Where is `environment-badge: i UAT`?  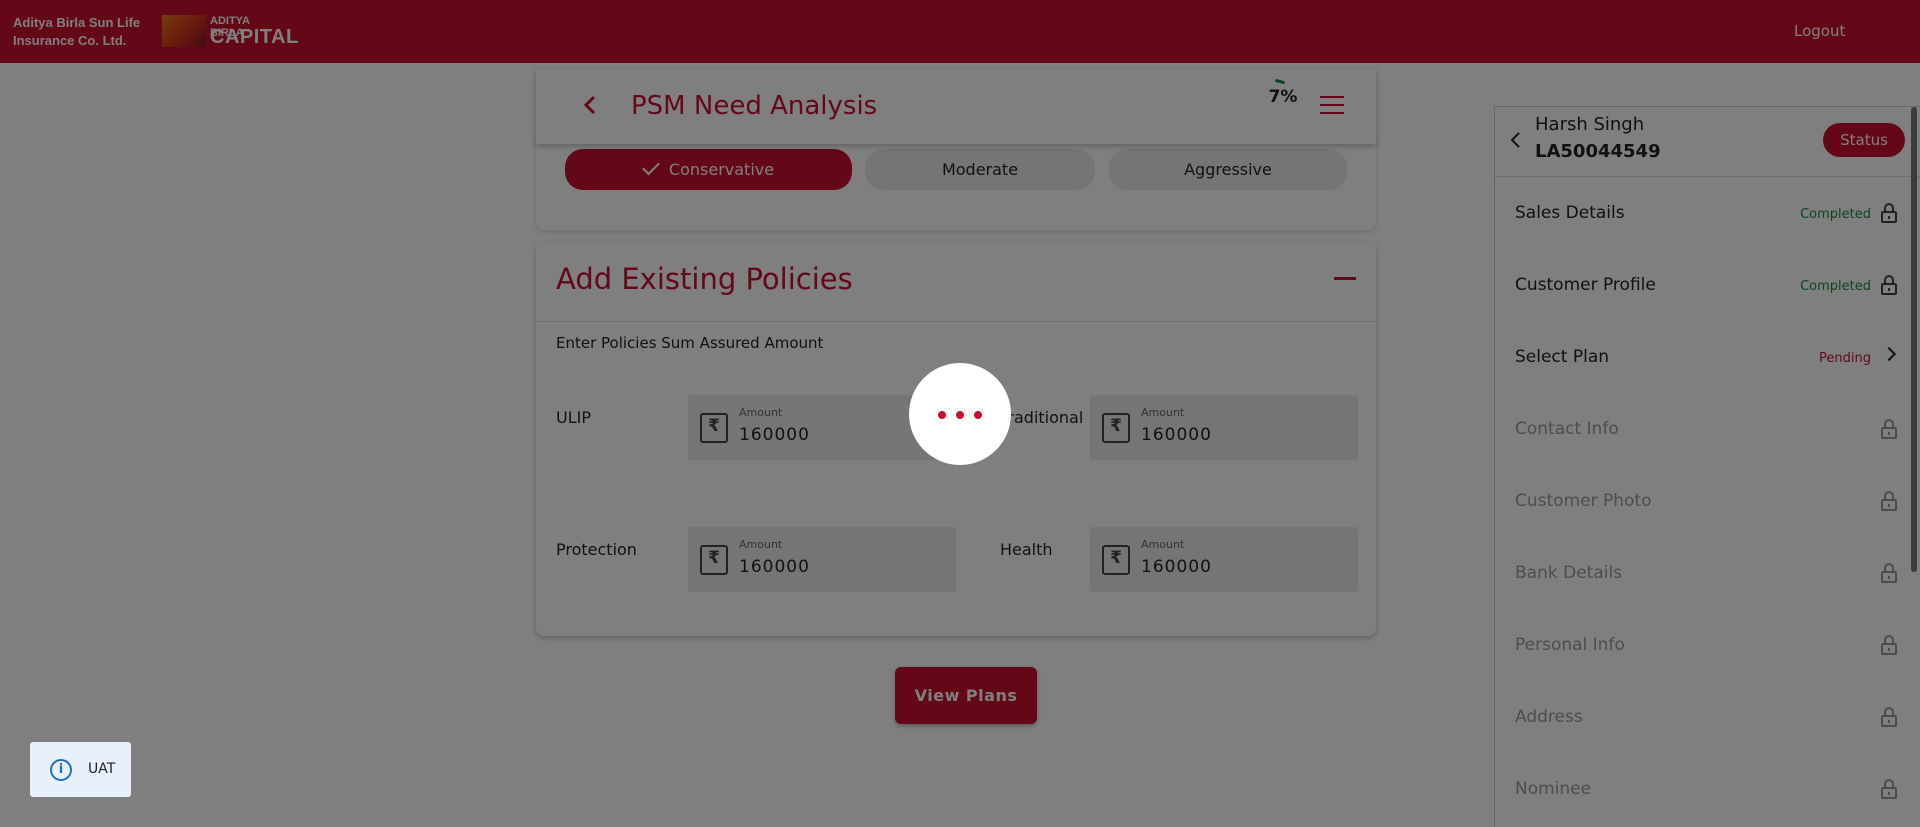 environment-badge: i UAT is located at coordinates (80, 769).